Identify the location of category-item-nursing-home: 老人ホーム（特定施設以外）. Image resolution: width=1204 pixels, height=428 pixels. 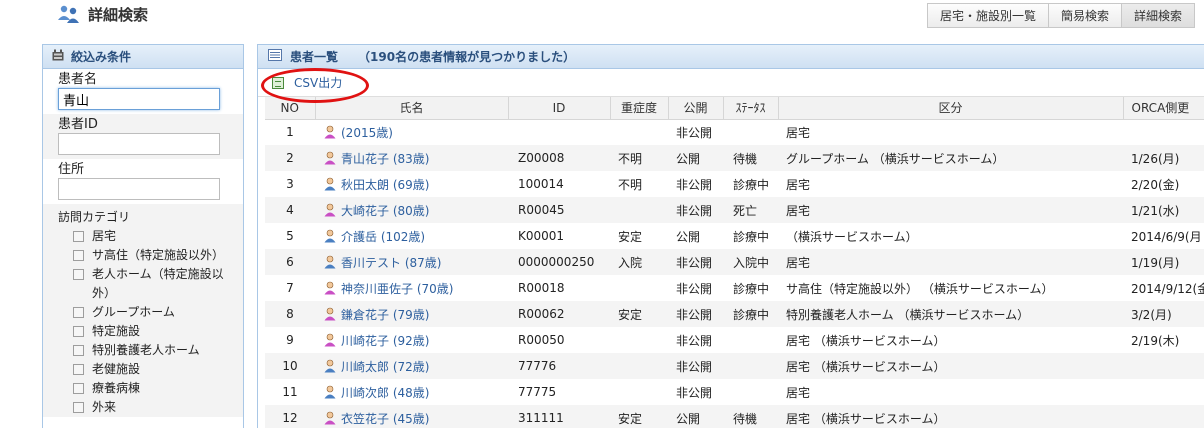
(146, 284).